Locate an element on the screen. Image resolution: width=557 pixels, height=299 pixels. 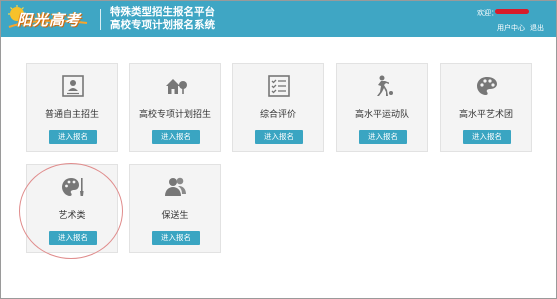
palette-brush-icon is located at coordinates (73, 187).